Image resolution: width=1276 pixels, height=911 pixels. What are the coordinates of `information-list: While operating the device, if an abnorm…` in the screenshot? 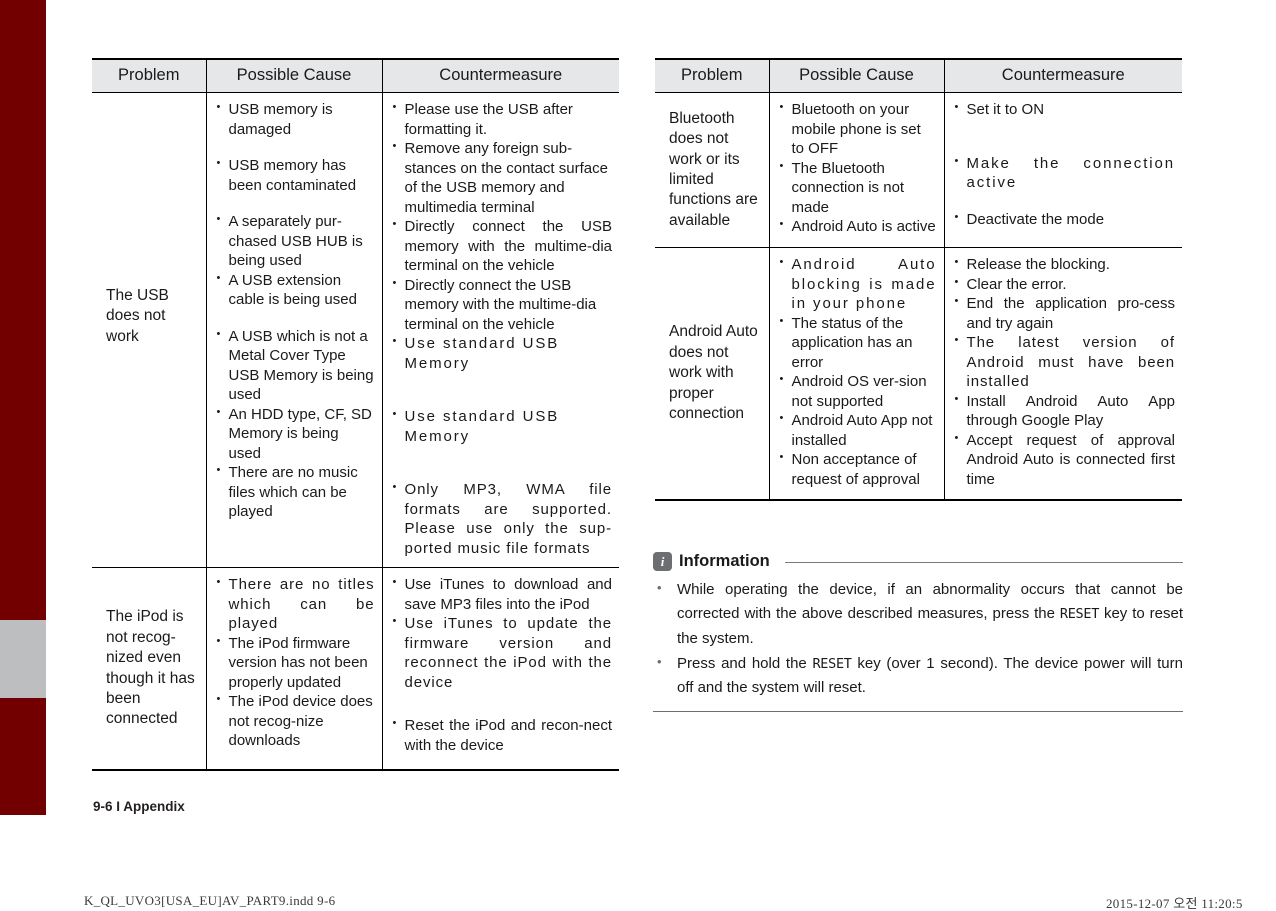 It's located at (918, 639).